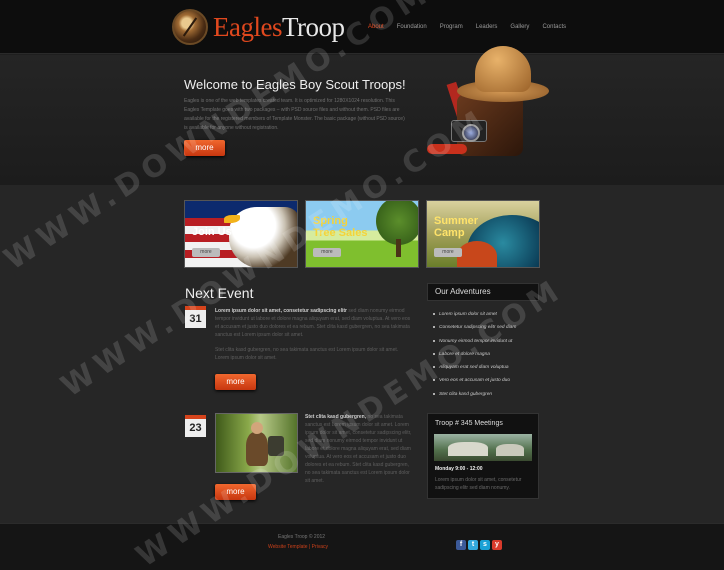 This screenshot has height=570, width=724. Describe the element at coordinates (474, 330) in the screenshot. I see `adventure-link: Consetetur sadipscing elitr sed diam` at that location.